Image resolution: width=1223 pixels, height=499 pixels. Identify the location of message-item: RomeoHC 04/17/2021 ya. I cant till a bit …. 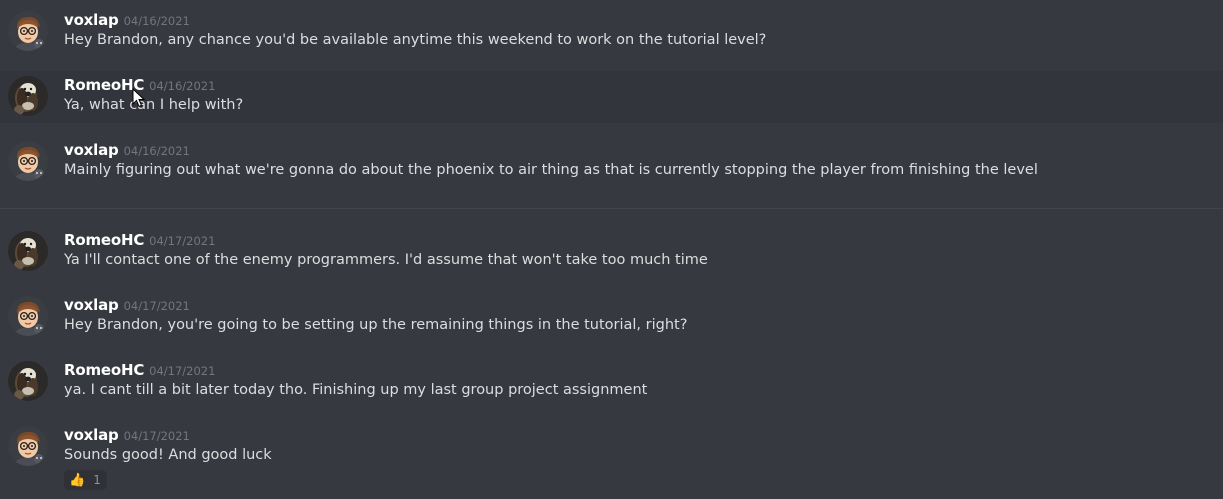
(611, 382).